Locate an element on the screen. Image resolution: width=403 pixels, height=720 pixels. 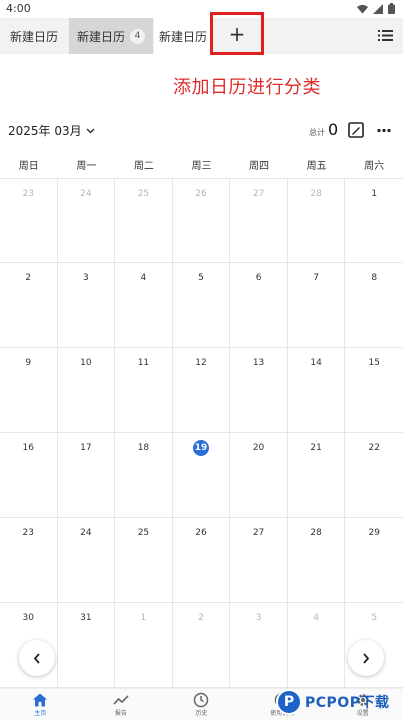
calendar-day-cell: 22 is located at coordinates (374, 475).